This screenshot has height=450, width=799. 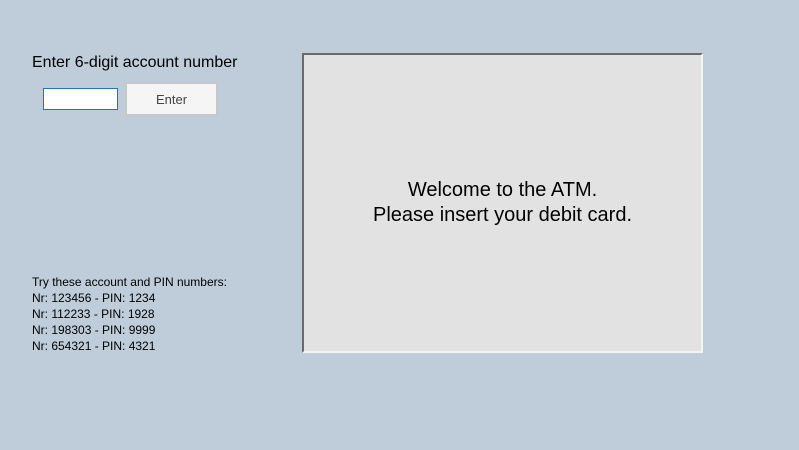 What do you see at coordinates (94, 330) in the screenshot?
I see `hint-account-line: Nr: 198303 - PIN: 9999` at bounding box center [94, 330].